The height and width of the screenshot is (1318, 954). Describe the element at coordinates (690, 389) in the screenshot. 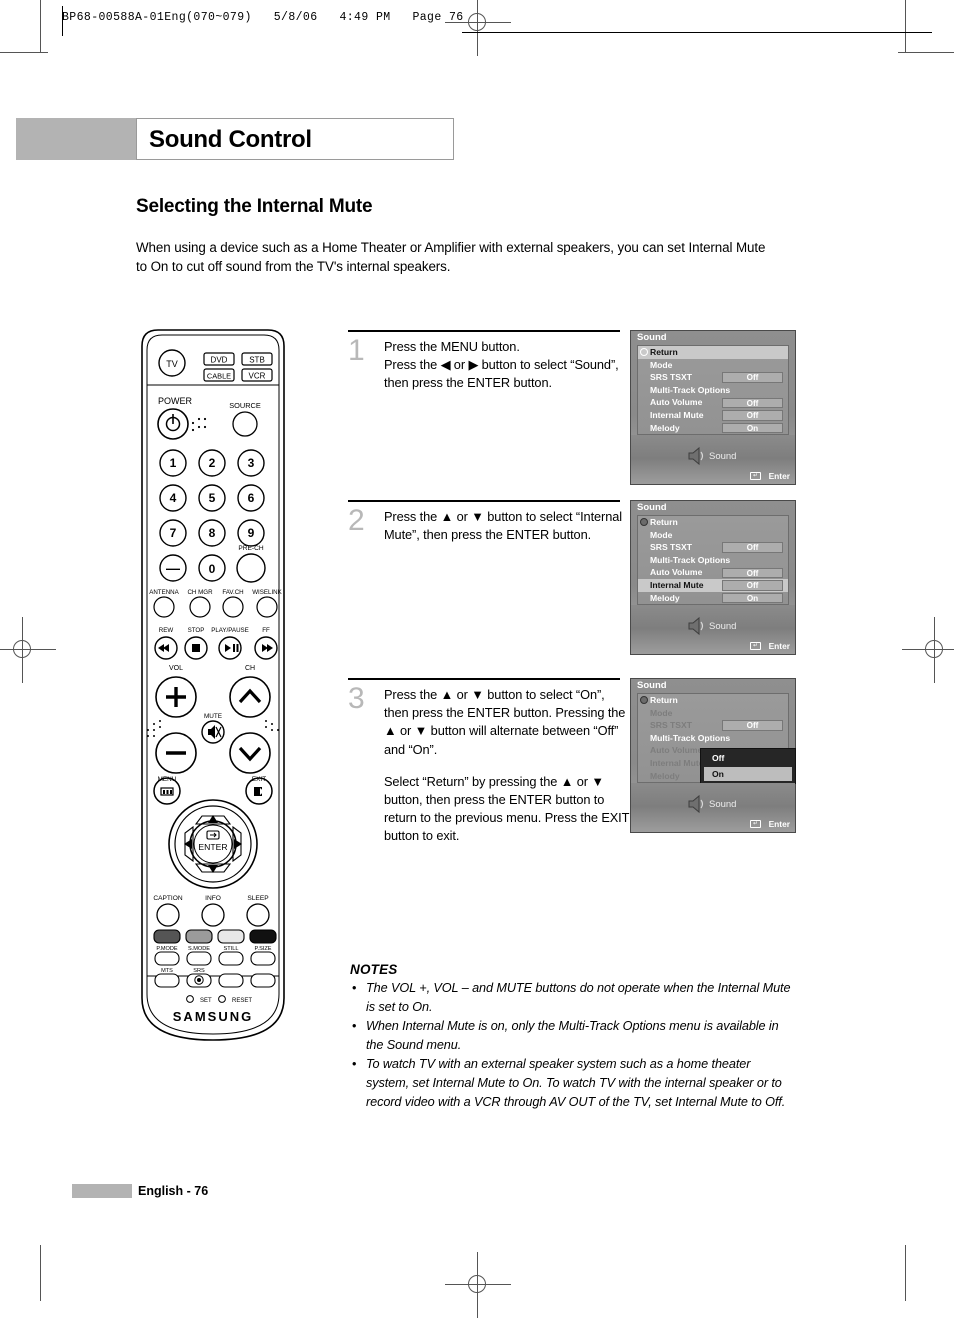

I see `osd-row-label: Multi-Track Options` at that location.